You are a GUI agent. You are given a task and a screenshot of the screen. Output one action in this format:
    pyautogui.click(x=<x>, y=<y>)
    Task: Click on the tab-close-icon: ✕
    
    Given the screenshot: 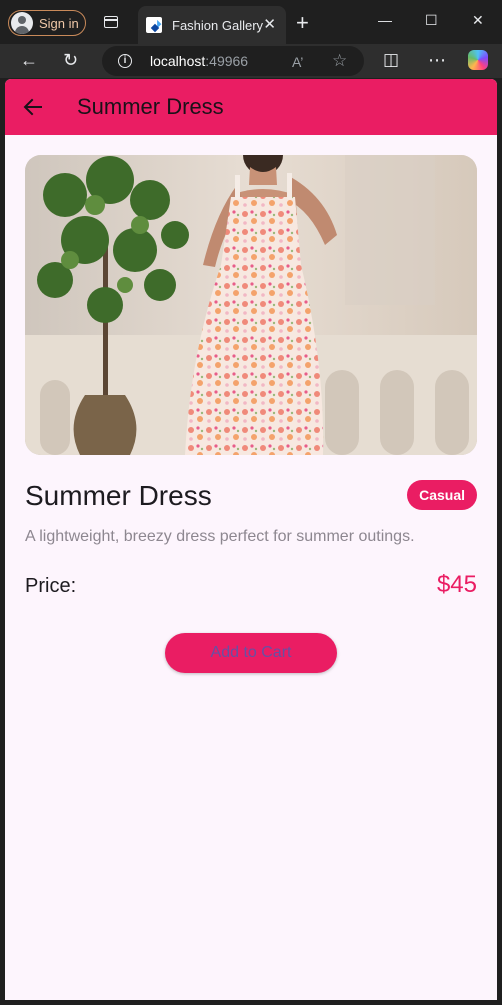 What is the action you would take?
    pyautogui.click(x=269, y=25)
    